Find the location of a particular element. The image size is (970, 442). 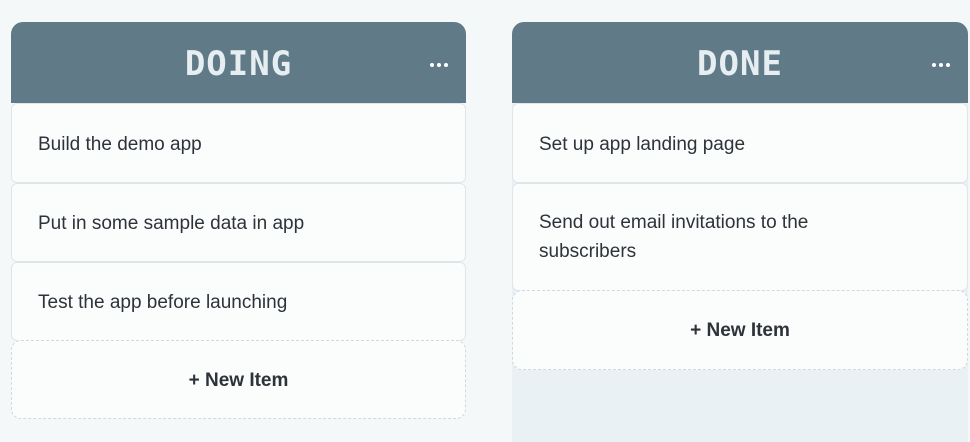

card-text: Set up app landing page is located at coordinates (642, 144).